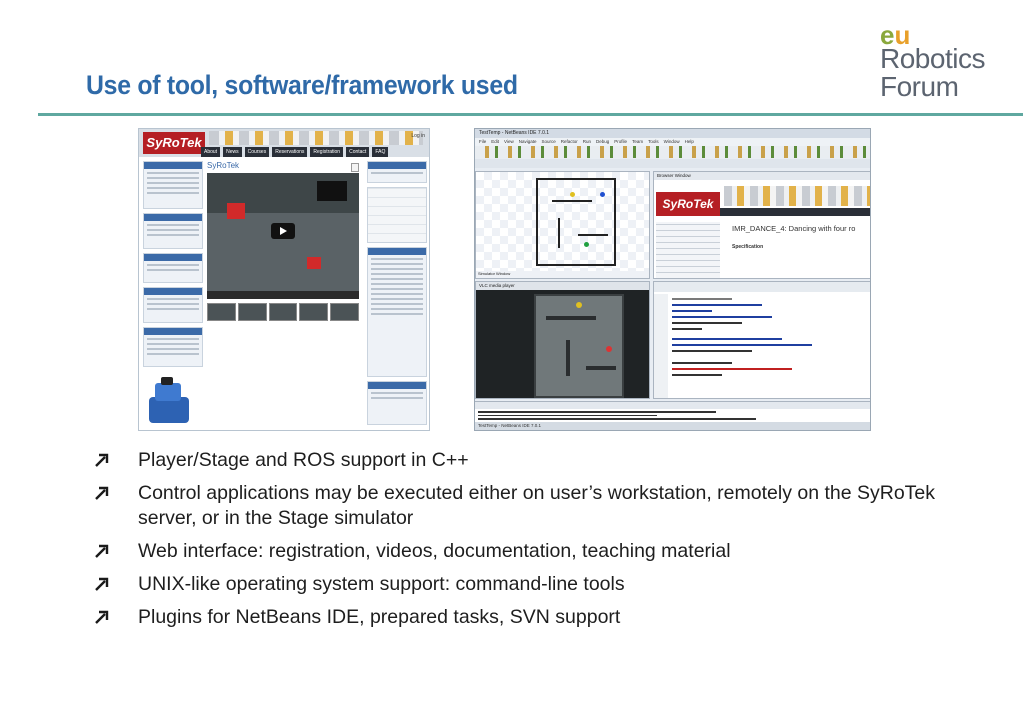 The width and height of the screenshot is (1023, 708). What do you see at coordinates (661, 346) in the screenshot?
I see `line-numbers` at bounding box center [661, 346].